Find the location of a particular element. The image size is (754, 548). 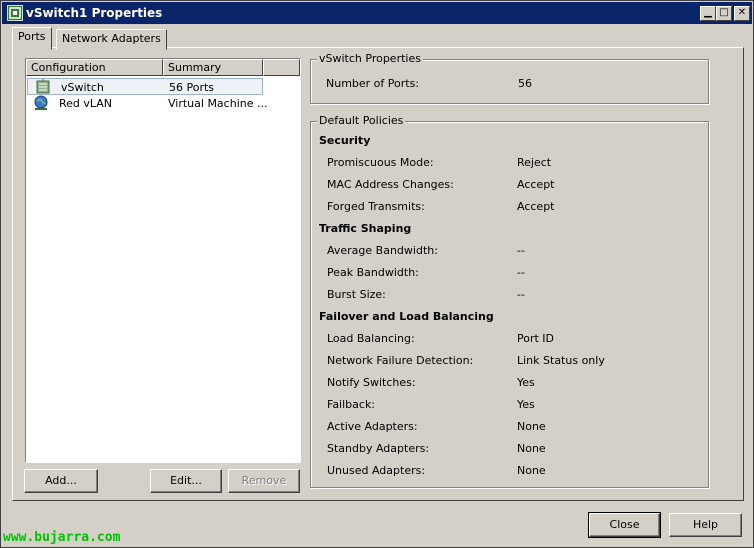

unused-adapters-value: None is located at coordinates (531, 470).